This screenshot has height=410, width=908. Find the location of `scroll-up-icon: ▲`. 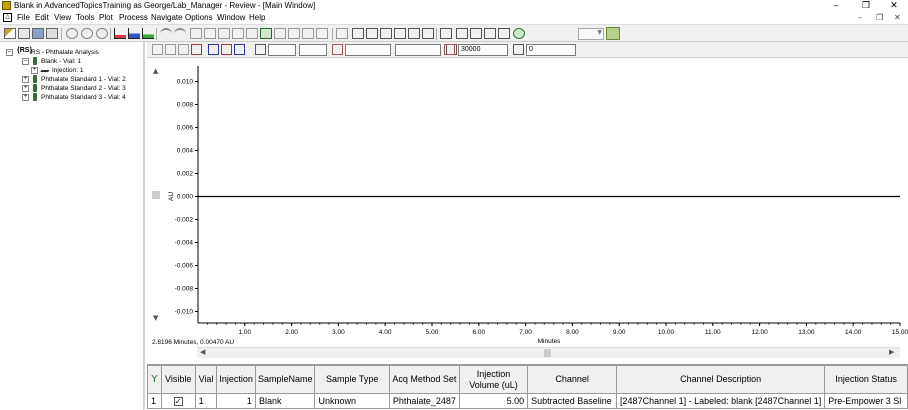

scroll-up-icon: ▲ is located at coordinates (155, 71).